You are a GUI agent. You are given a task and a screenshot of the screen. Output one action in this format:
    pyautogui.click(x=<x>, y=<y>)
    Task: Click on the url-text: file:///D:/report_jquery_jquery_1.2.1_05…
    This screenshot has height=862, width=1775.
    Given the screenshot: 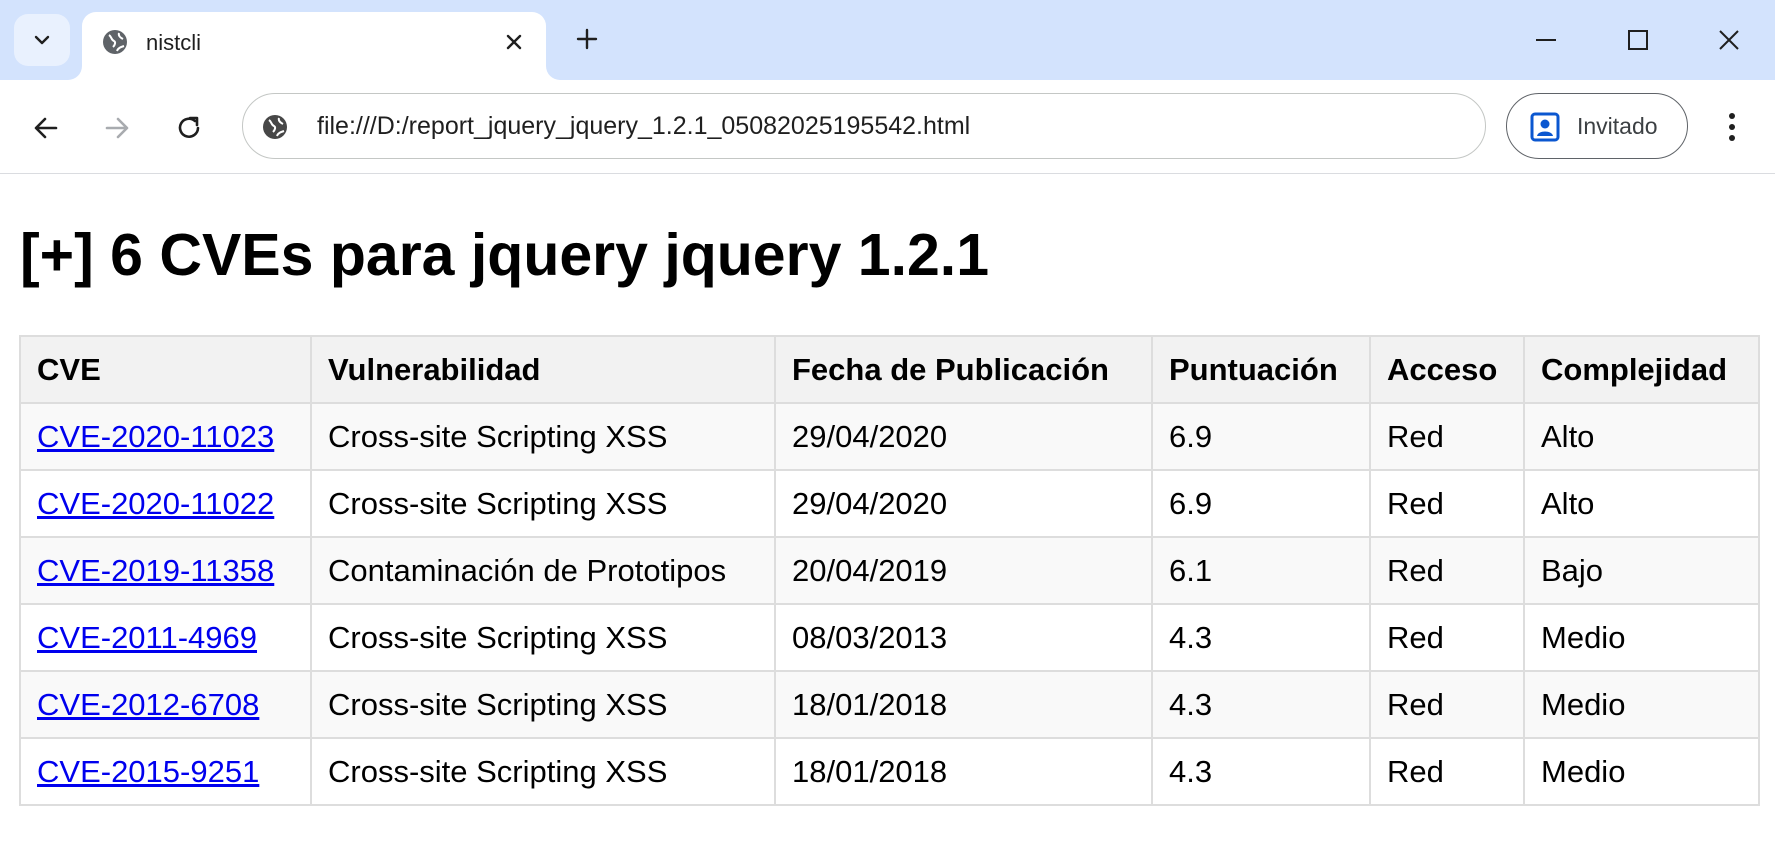 What is the action you would take?
    pyautogui.click(x=644, y=126)
    